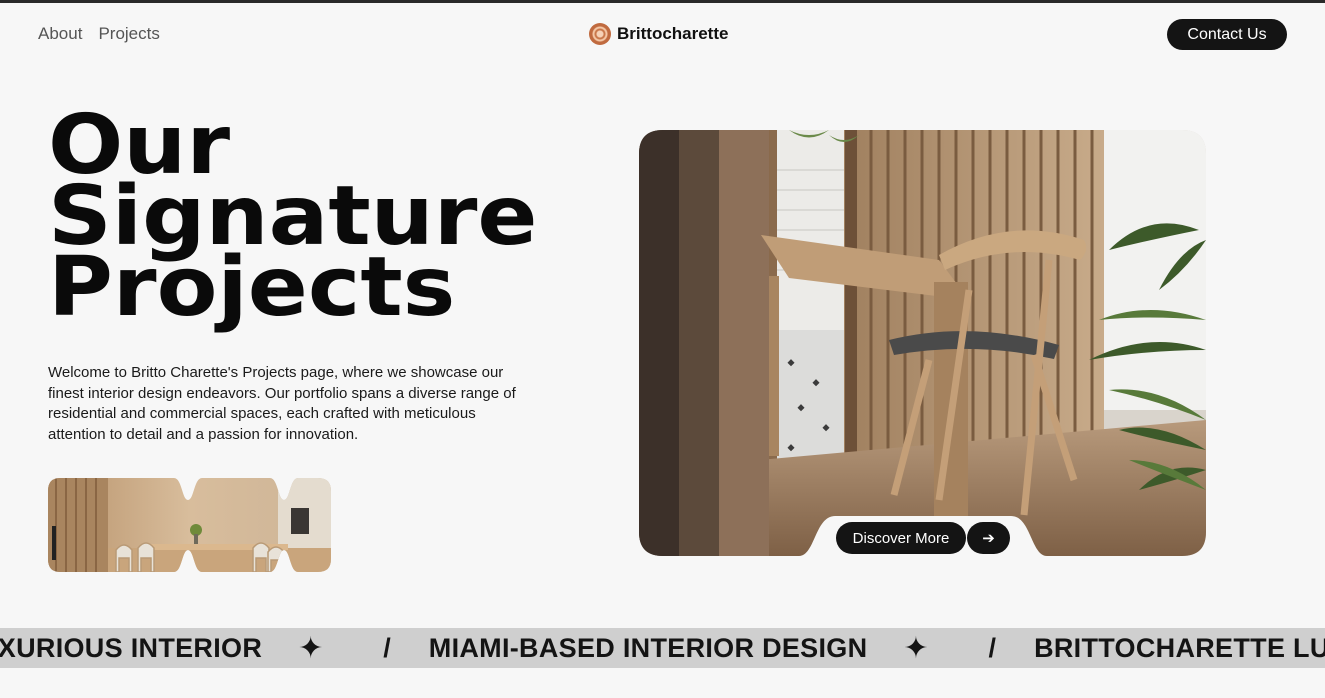  What do you see at coordinates (648, 647) in the screenshot?
I see `marquee-item: MIAMI-BASED INTERIOR DESIGN` at bounding box center [648, 647].